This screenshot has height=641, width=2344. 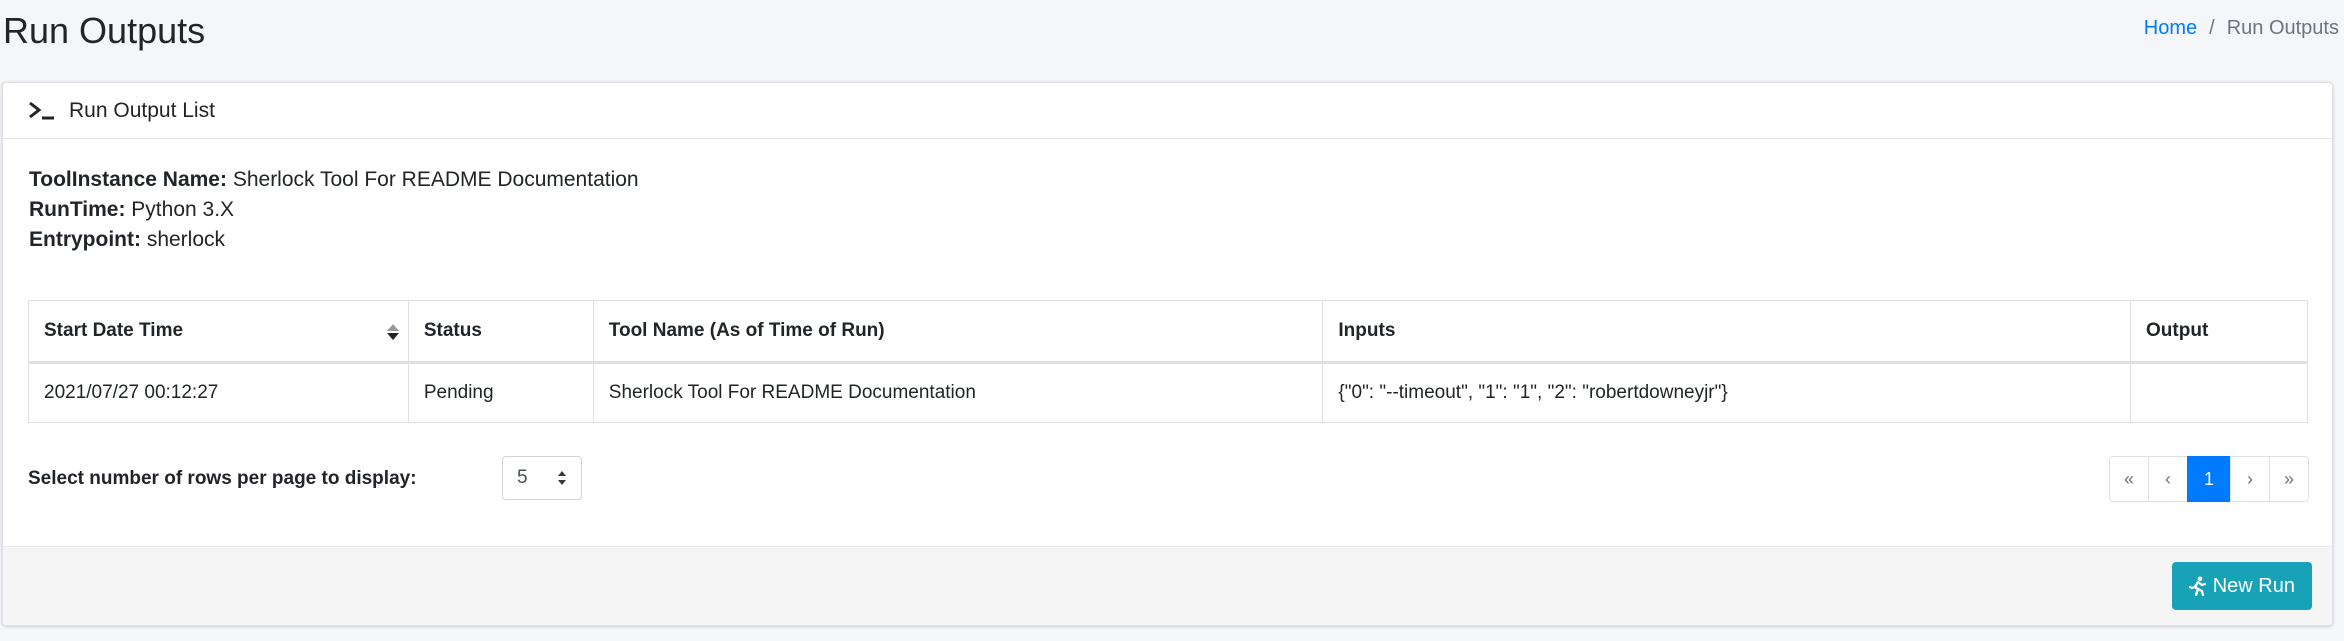 What do you see at coordinates (334, 240) in the screenshot?
I see `meta-entrypoint: Entrypoint: sherlock` at bounding box center [334, 240].